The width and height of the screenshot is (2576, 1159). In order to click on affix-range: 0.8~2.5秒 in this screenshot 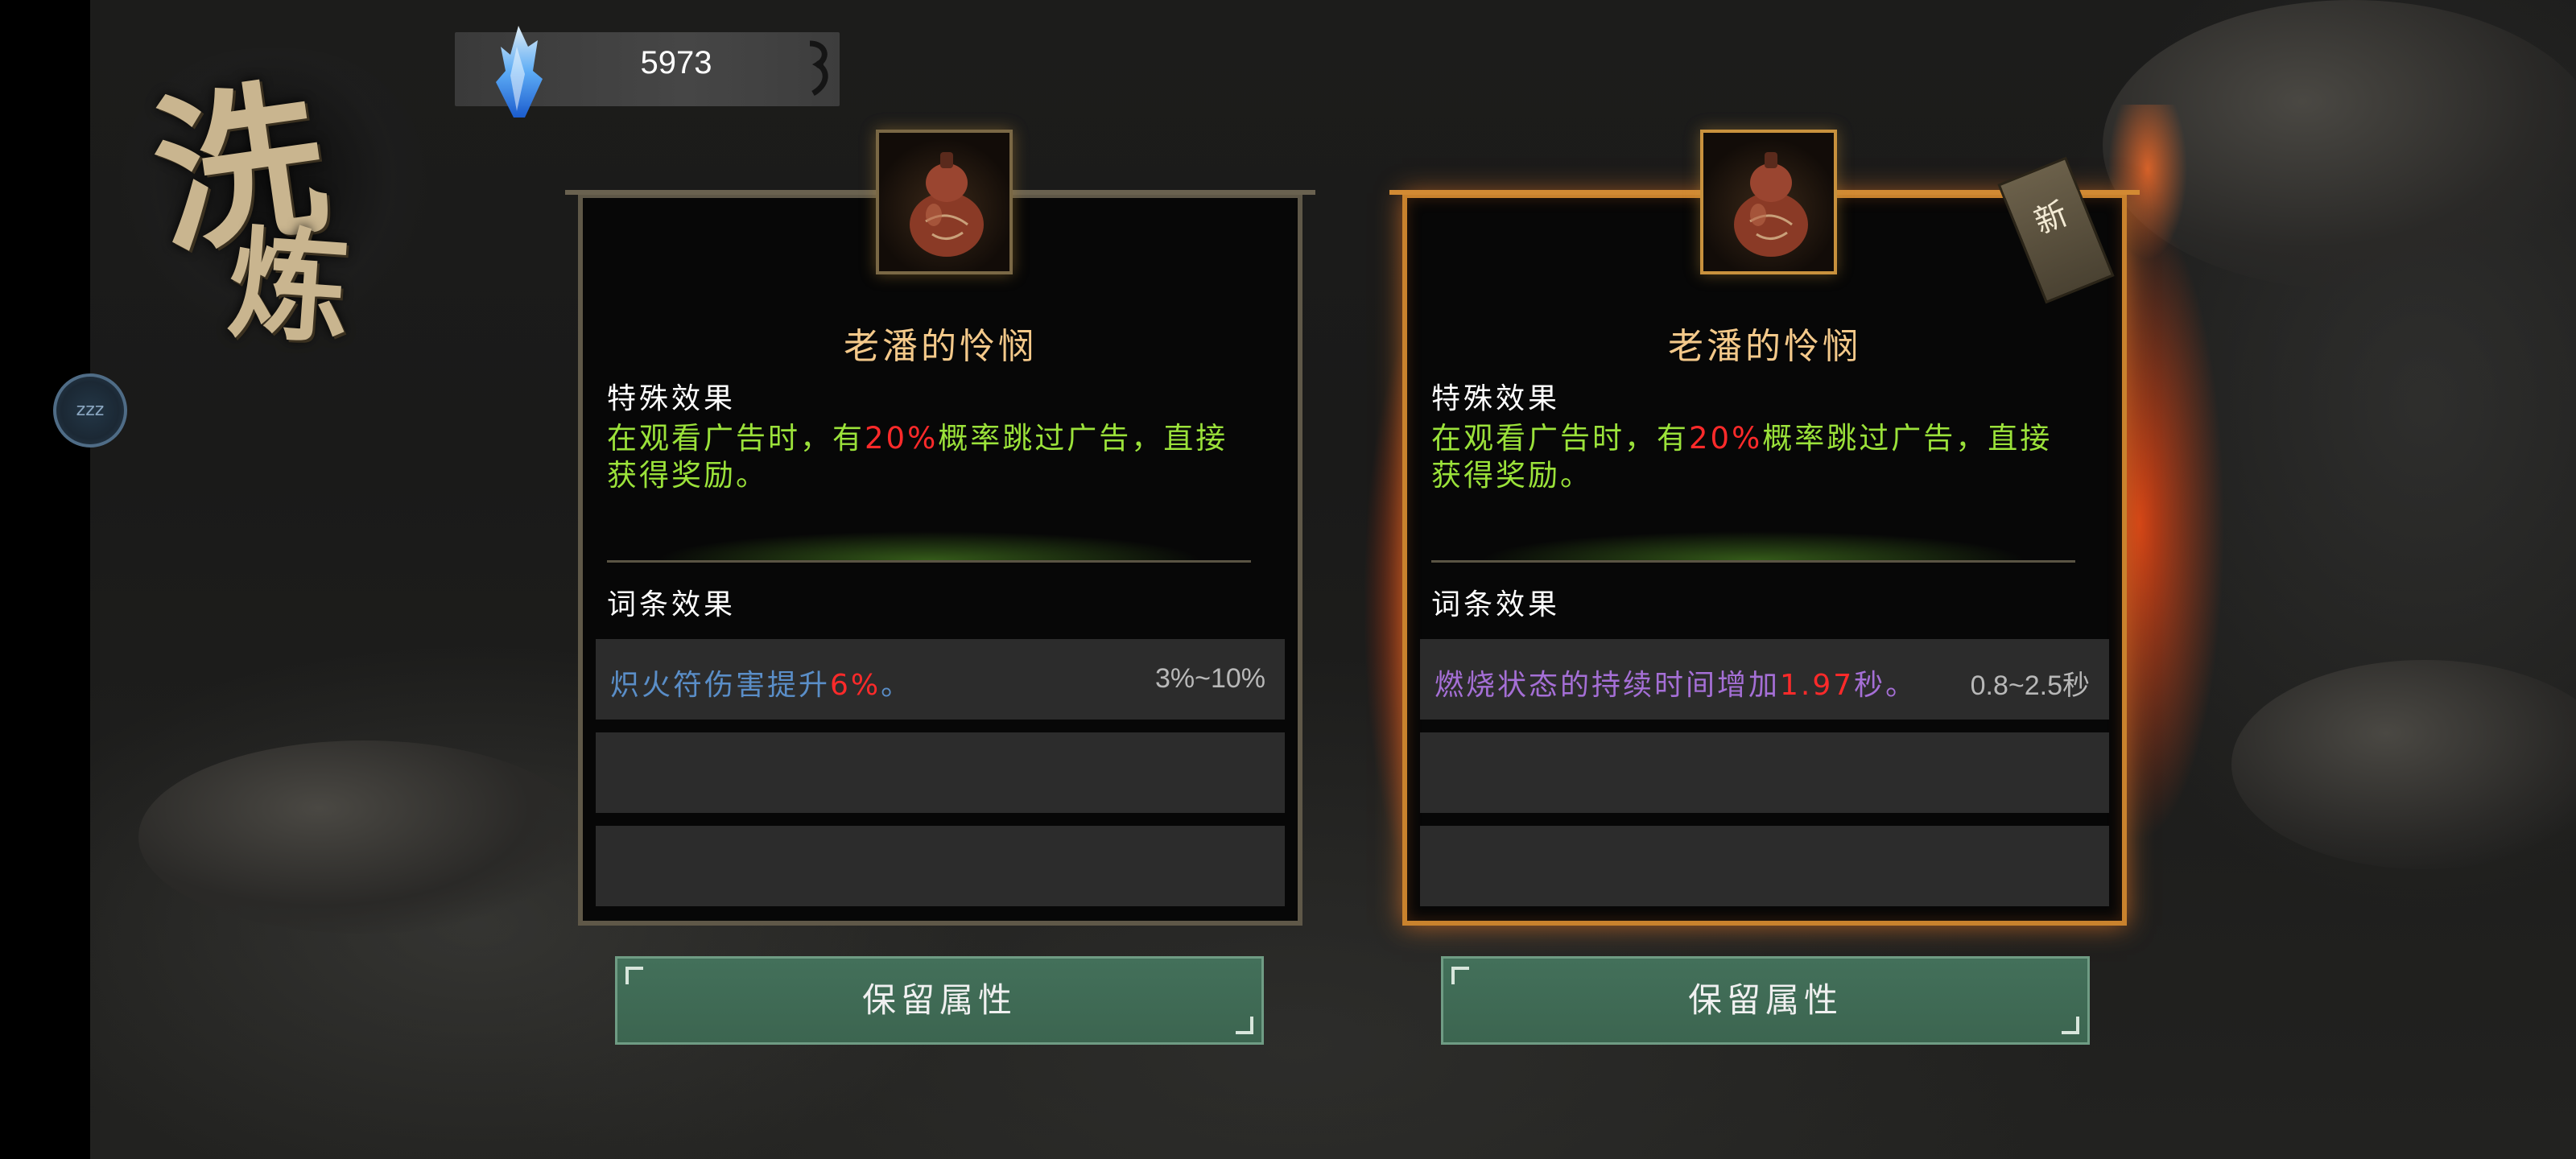, I will do `click(2030, 685)`.